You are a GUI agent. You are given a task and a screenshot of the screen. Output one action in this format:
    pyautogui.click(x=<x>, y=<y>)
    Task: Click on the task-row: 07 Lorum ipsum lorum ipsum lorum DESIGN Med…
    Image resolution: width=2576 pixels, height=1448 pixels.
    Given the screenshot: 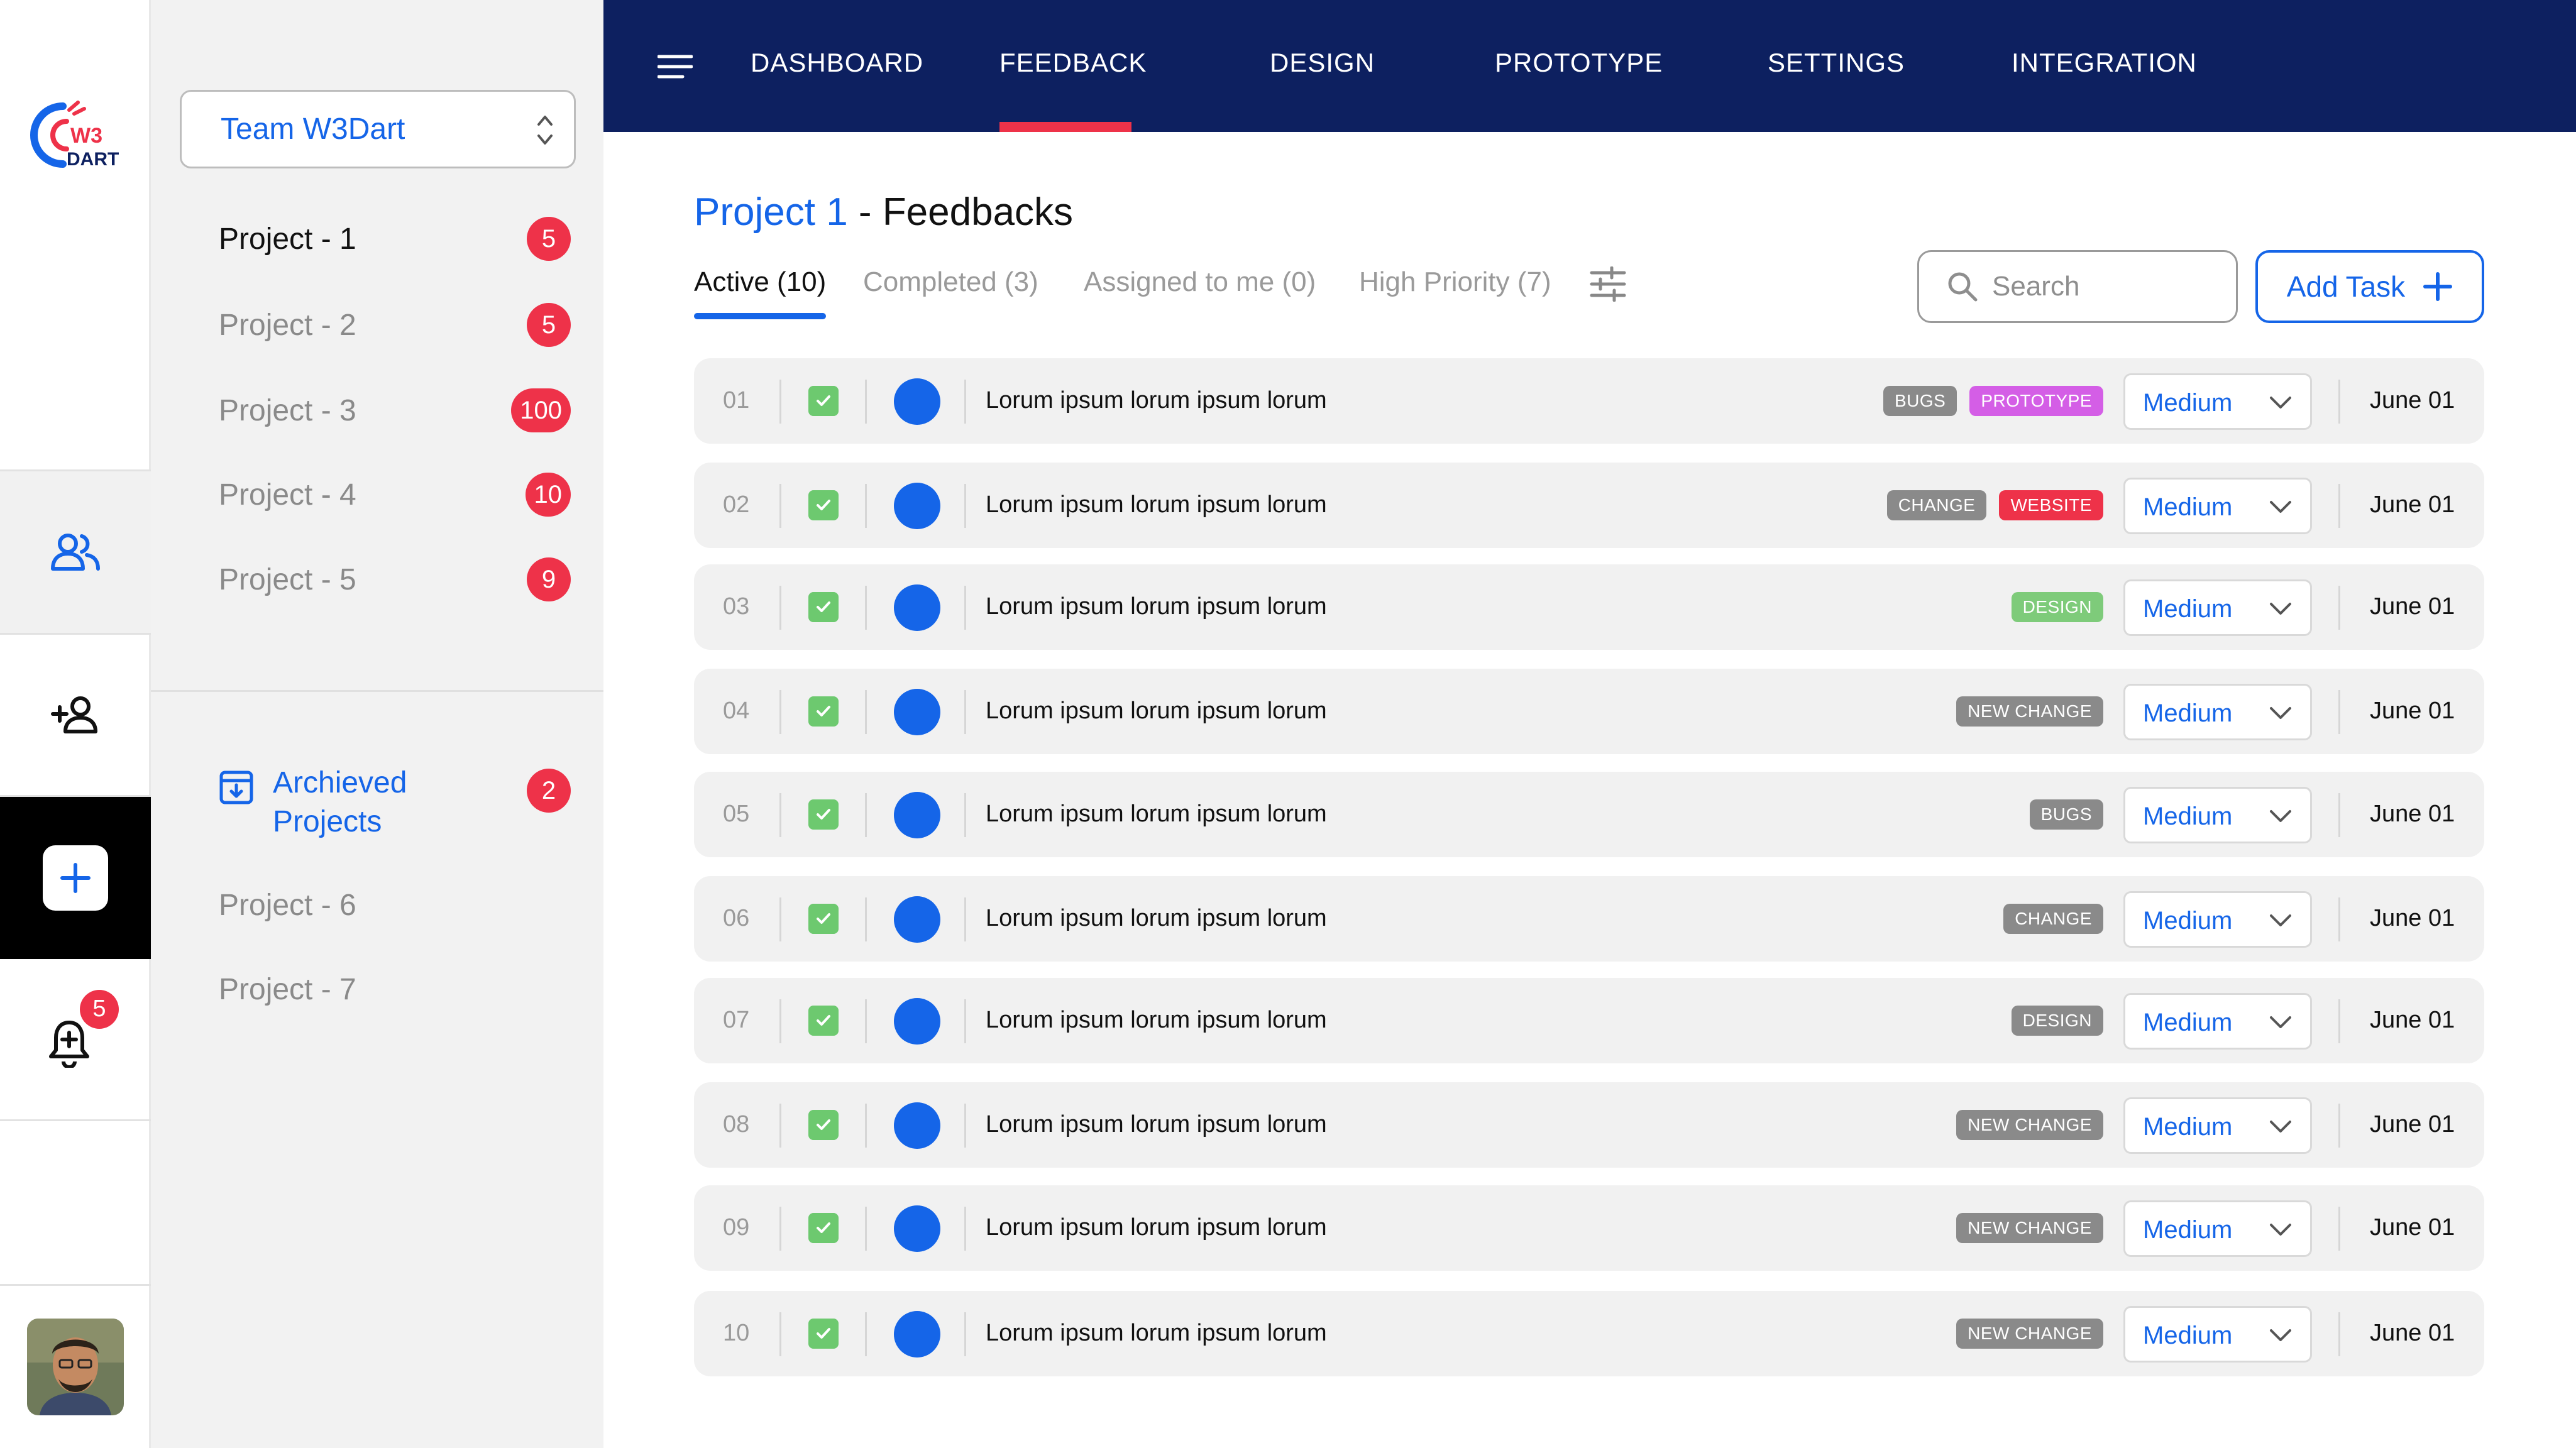 What is the action you would take?
    pyautogui.click(x=1589, y=1020)
    